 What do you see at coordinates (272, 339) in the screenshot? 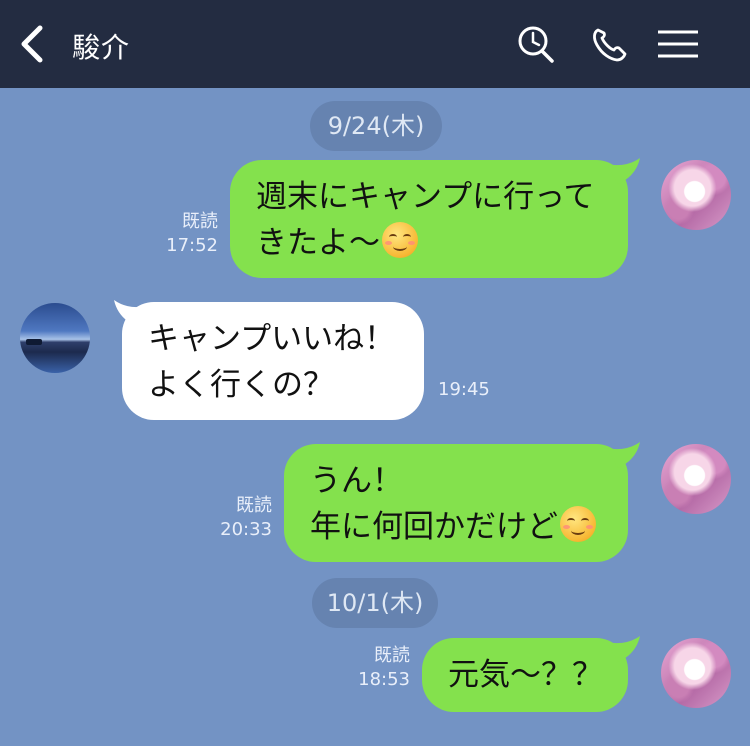
I see `message-text: キャンプいいね！` at bounding box center [272, 339].